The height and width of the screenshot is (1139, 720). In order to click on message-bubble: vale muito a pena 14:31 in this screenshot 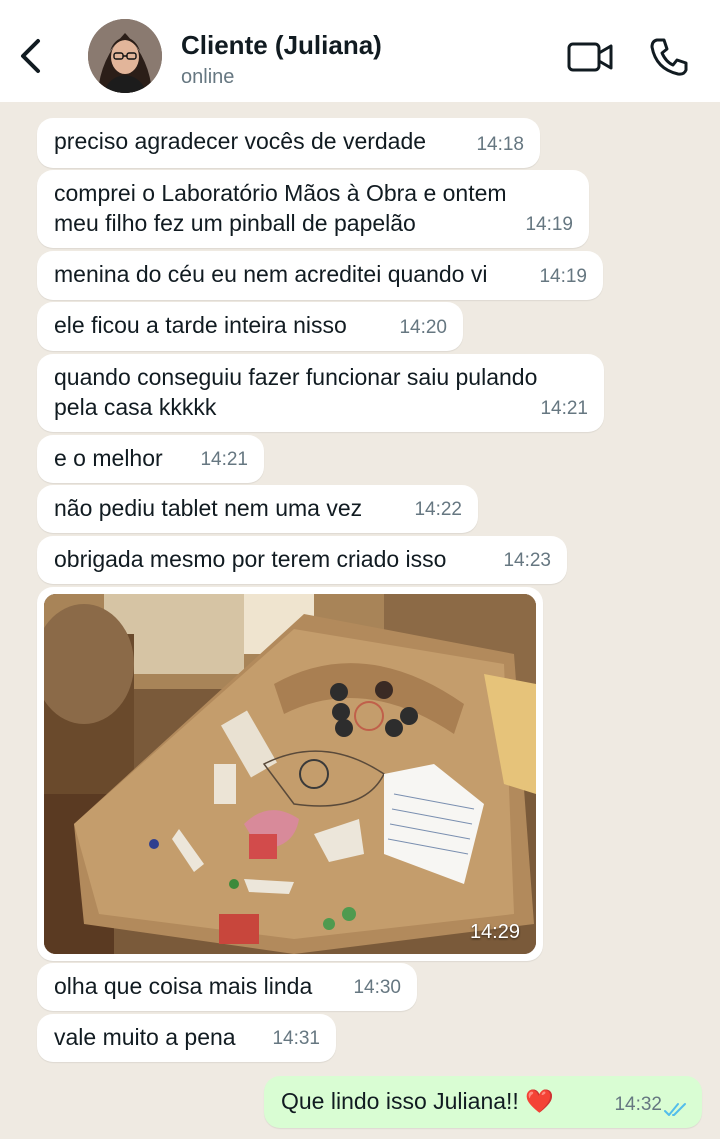, I will do `click(186, 1038)`.